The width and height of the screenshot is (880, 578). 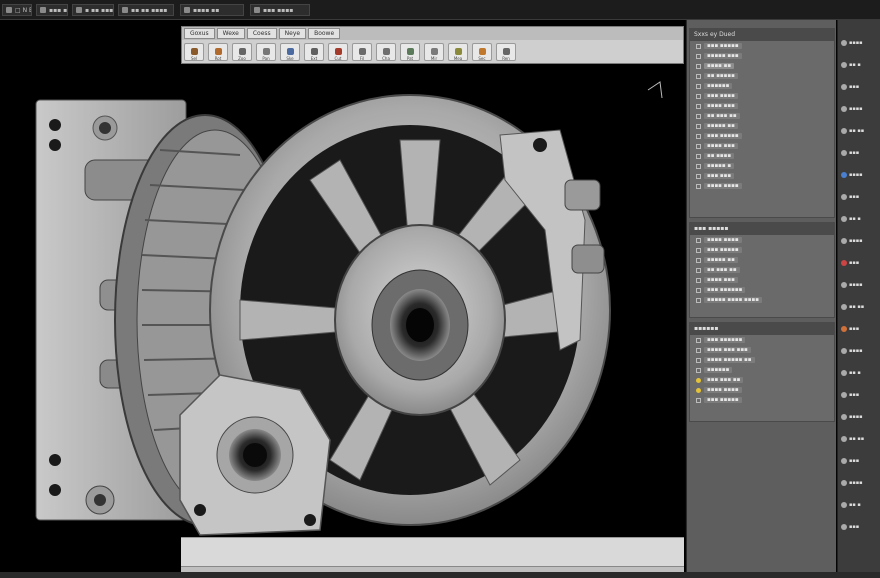 I want to click on render-icon: Ren, so click(x=506, y=52).